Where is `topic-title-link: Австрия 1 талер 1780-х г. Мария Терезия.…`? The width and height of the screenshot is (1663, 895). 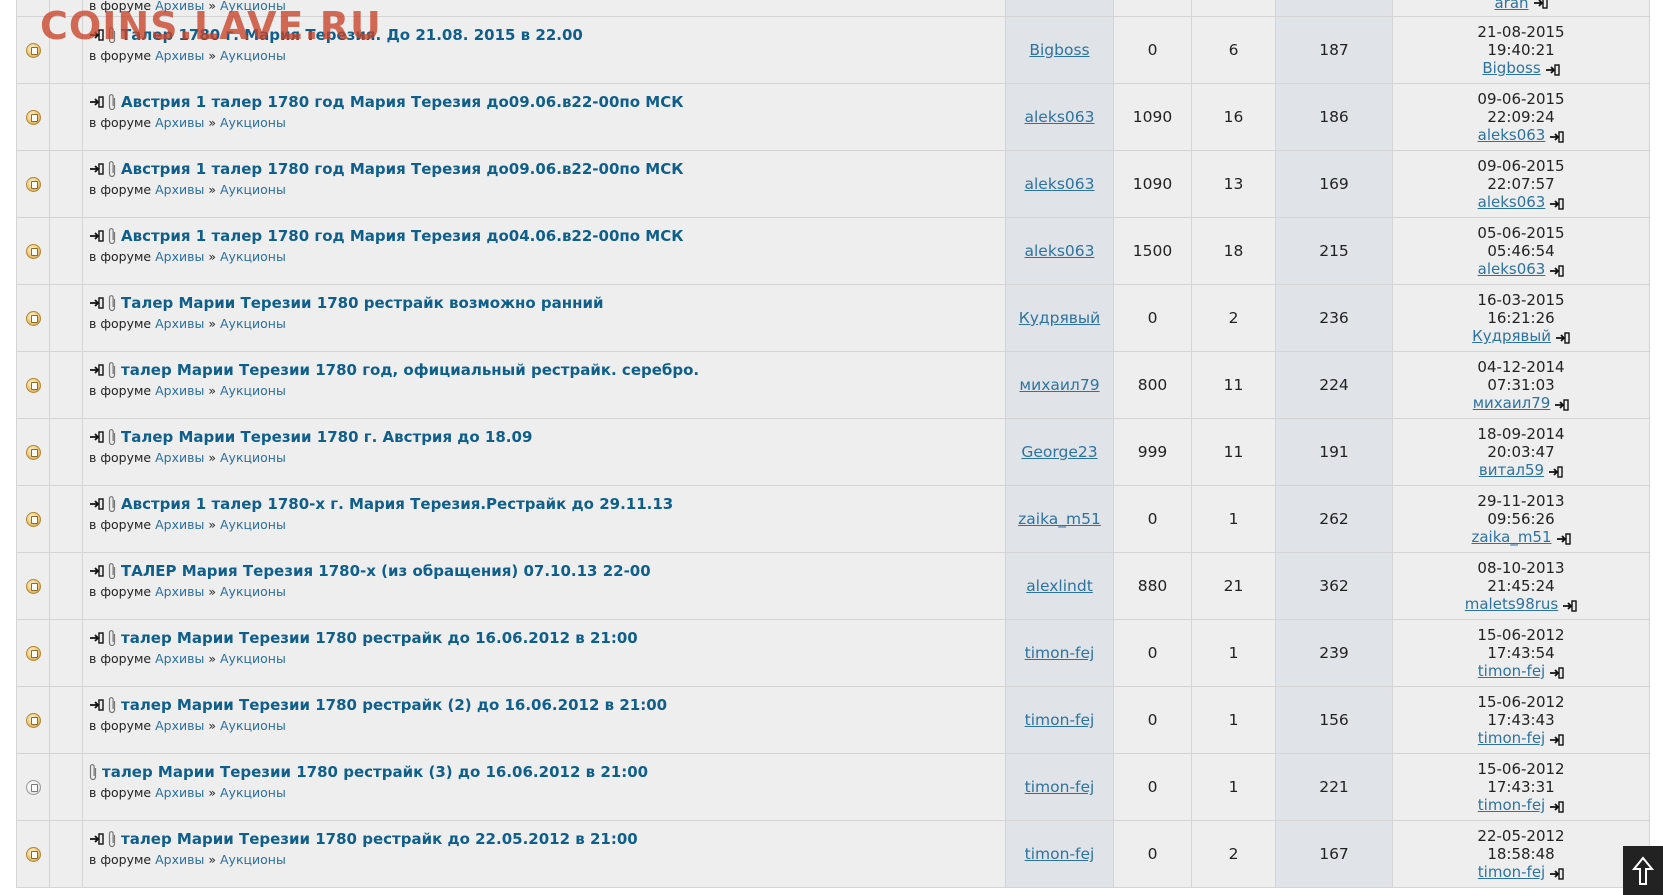
topic-title-link: Австрия 1 талер 1780-х г. Мария Терезия.… is located at coordinates (397, 504).